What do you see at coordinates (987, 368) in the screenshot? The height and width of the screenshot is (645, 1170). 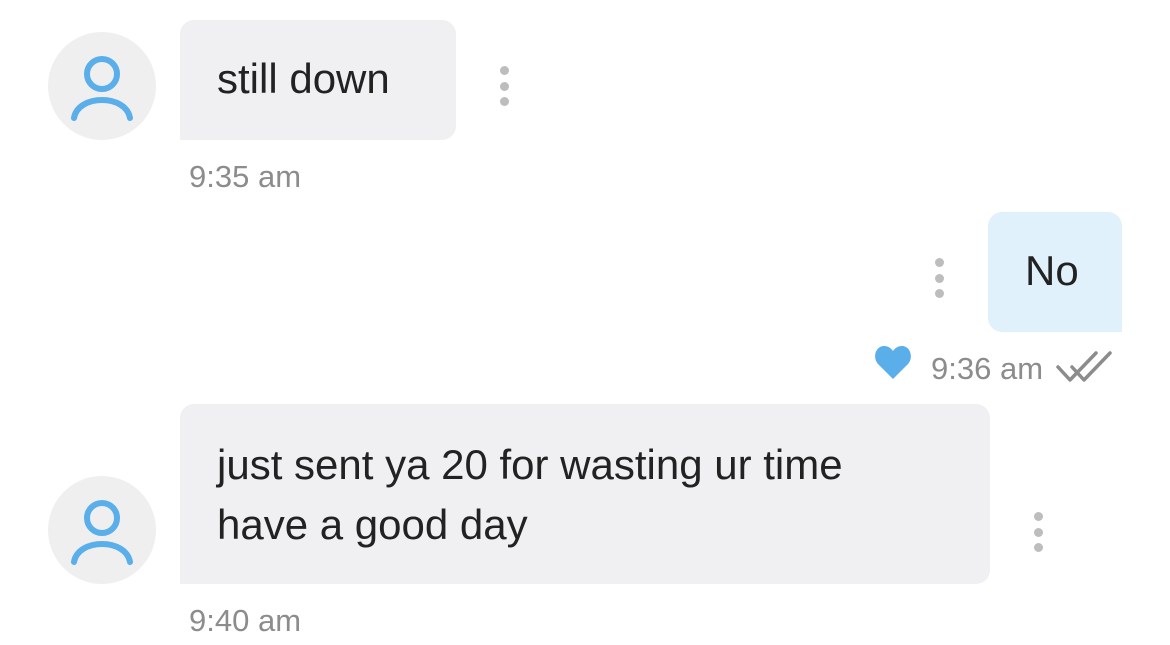 I see `message-timestamp: 9:36 am` at bounding box center [987, 368].